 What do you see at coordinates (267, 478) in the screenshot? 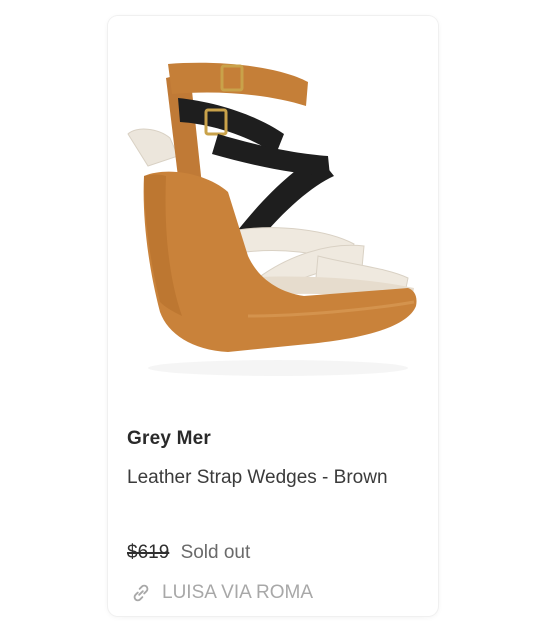
I see `product-title: Leather Strap Wedges - Brown` at bounding box center [267, 478].